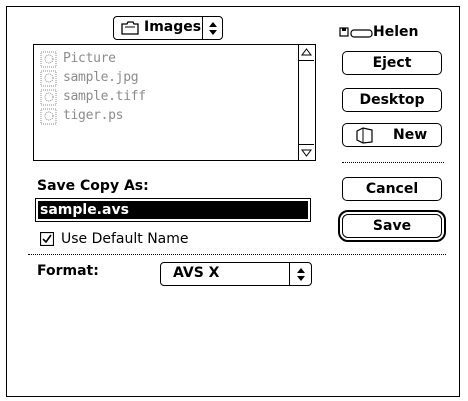 The image size is (468, 401). What do you see at coordinates (130, 28) in the screenshot?
I see `folder-icon` at bounding box center [130, 28].